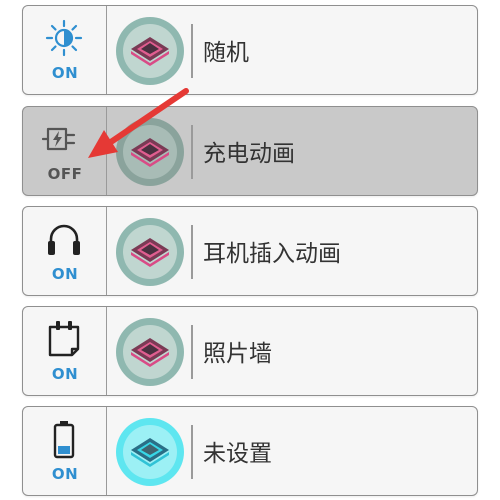  Describe the element at coordinates (64, 440) in the screenshot. I see `battery-icon` at that location.